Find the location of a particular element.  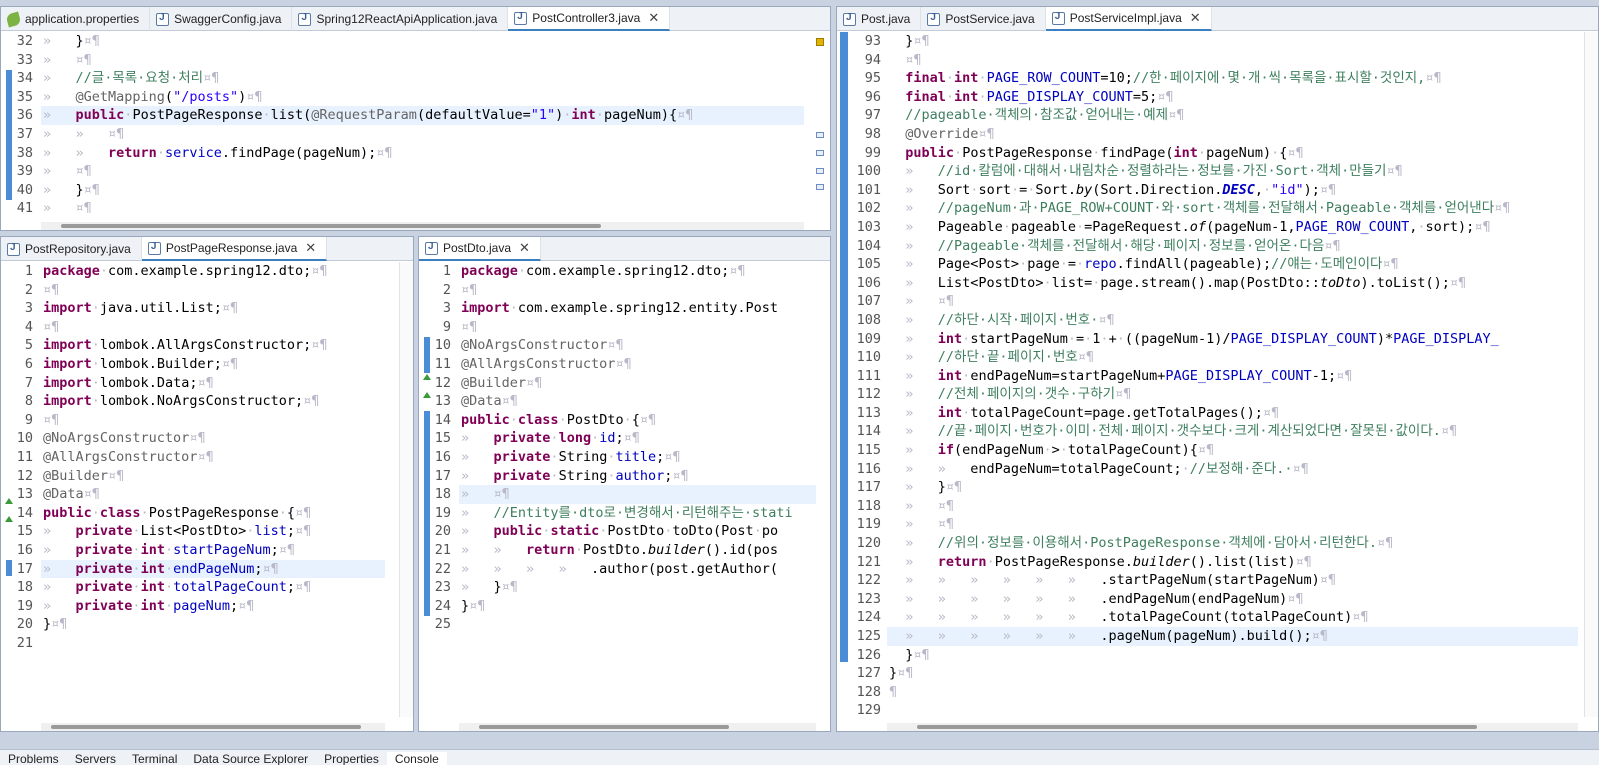

tab-problems: Problems is located at coordinates (33, 758).